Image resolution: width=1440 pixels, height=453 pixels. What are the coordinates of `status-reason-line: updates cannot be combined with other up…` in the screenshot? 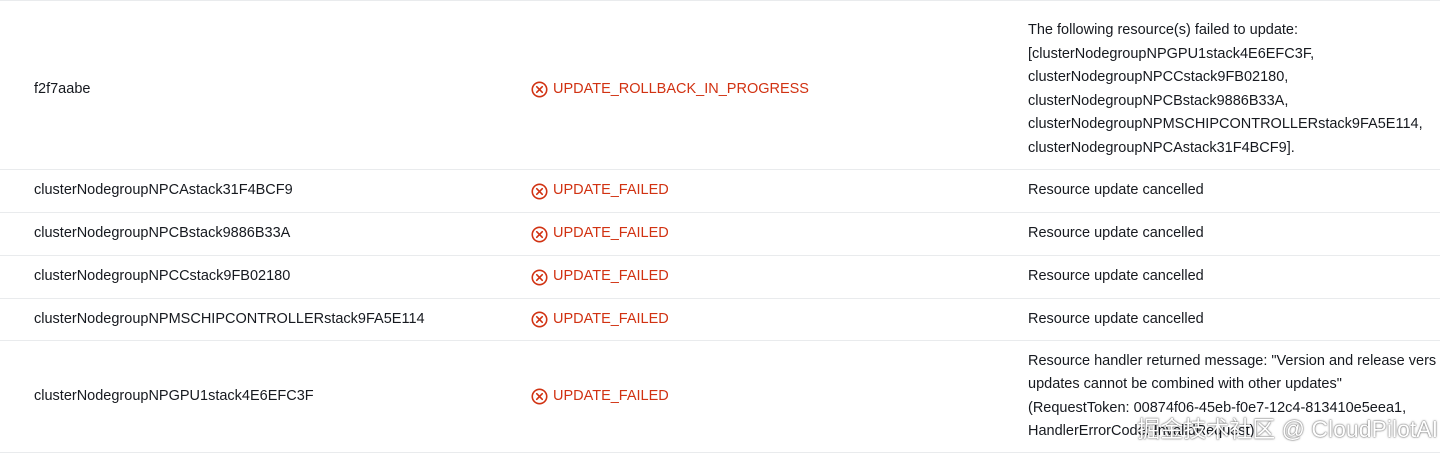 It's located at (1185, 384).